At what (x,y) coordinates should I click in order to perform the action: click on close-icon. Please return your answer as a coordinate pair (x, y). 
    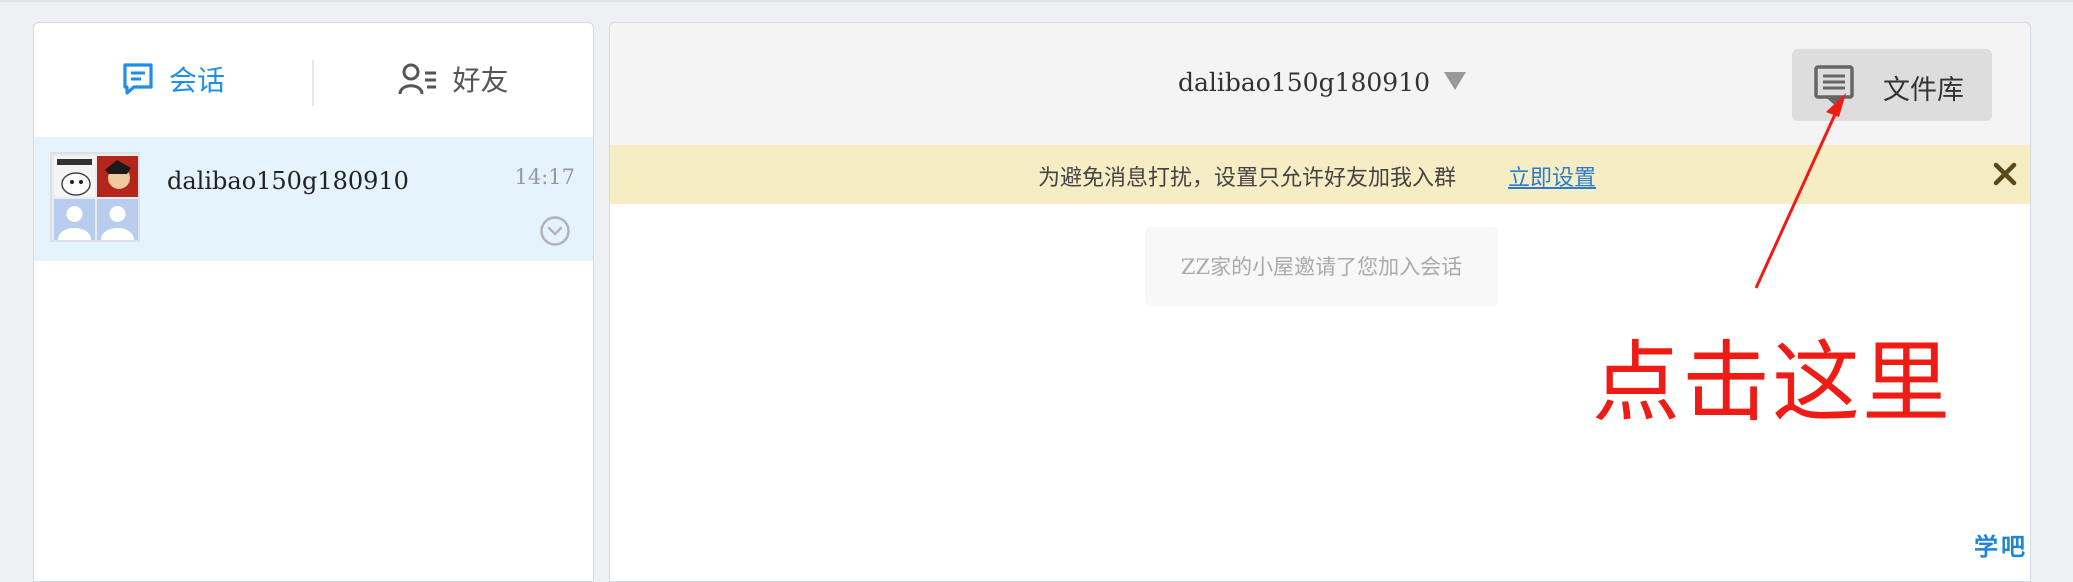
    Looking at the image, I should click on (2005, 174).